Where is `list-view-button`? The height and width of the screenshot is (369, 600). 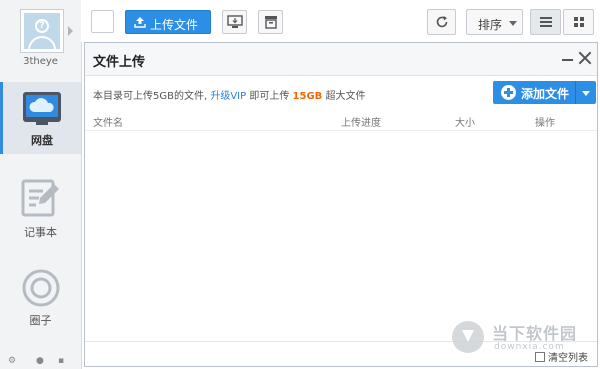
list-view-button is located at coordinates (545, 22).